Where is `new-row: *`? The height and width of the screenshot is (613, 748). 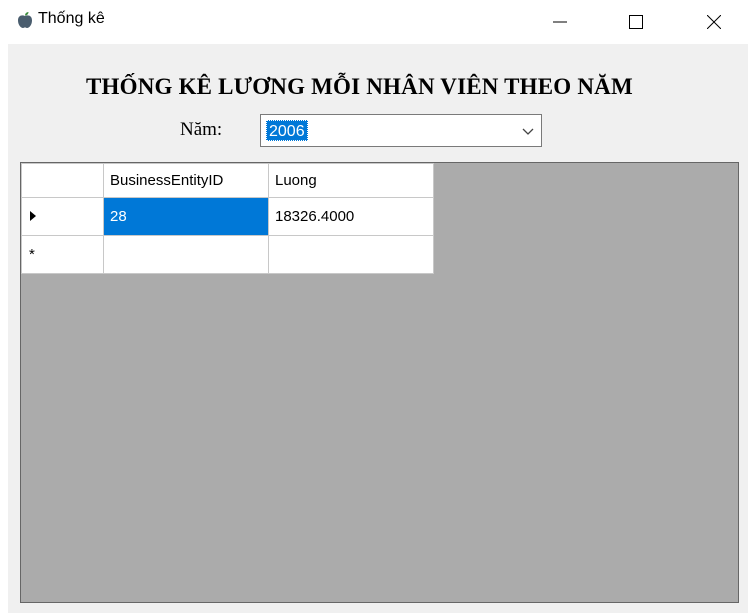 new-row: * is located at coordinates (227, 254).